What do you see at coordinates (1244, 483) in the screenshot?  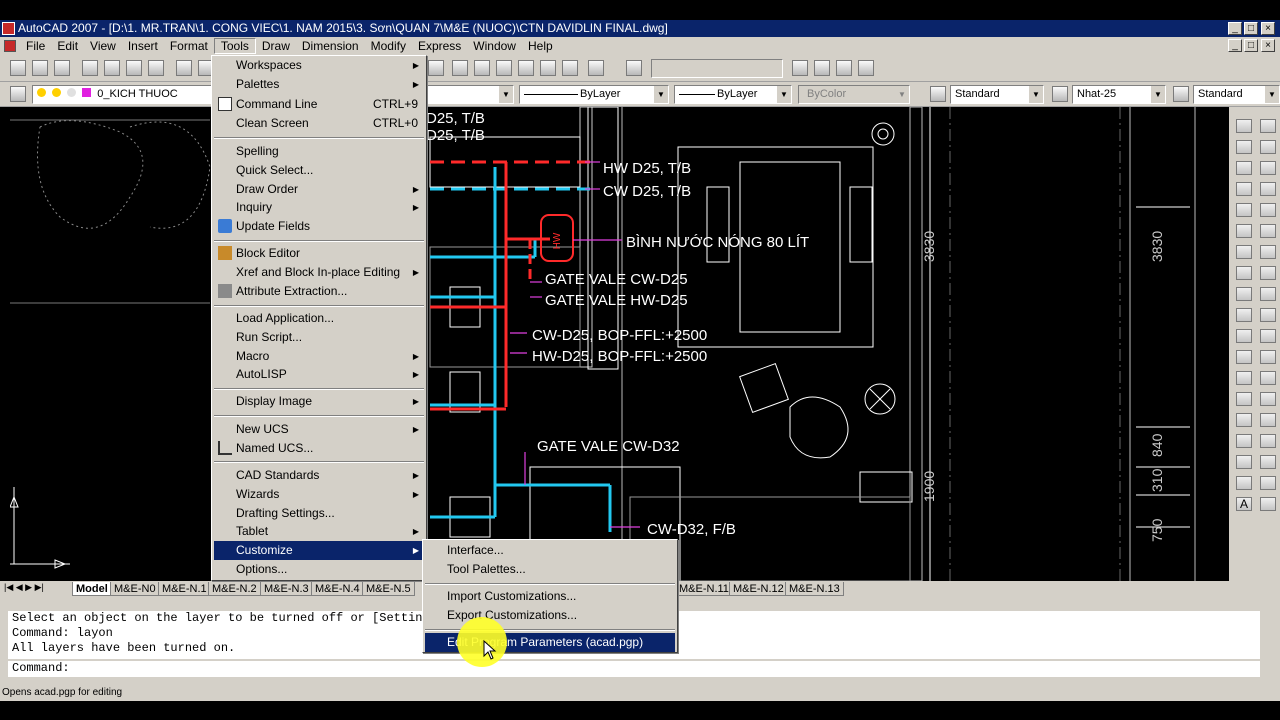 I see `table-icon` at bounding box center [1244, 483].